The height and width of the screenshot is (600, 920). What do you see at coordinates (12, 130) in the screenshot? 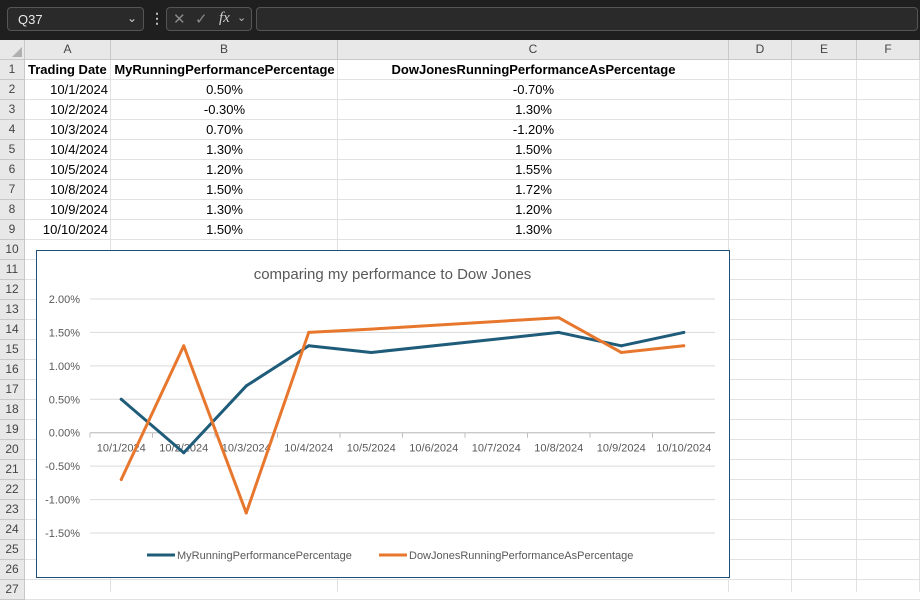
I see `row-header-4: 4` at bounding box center [12, 130].